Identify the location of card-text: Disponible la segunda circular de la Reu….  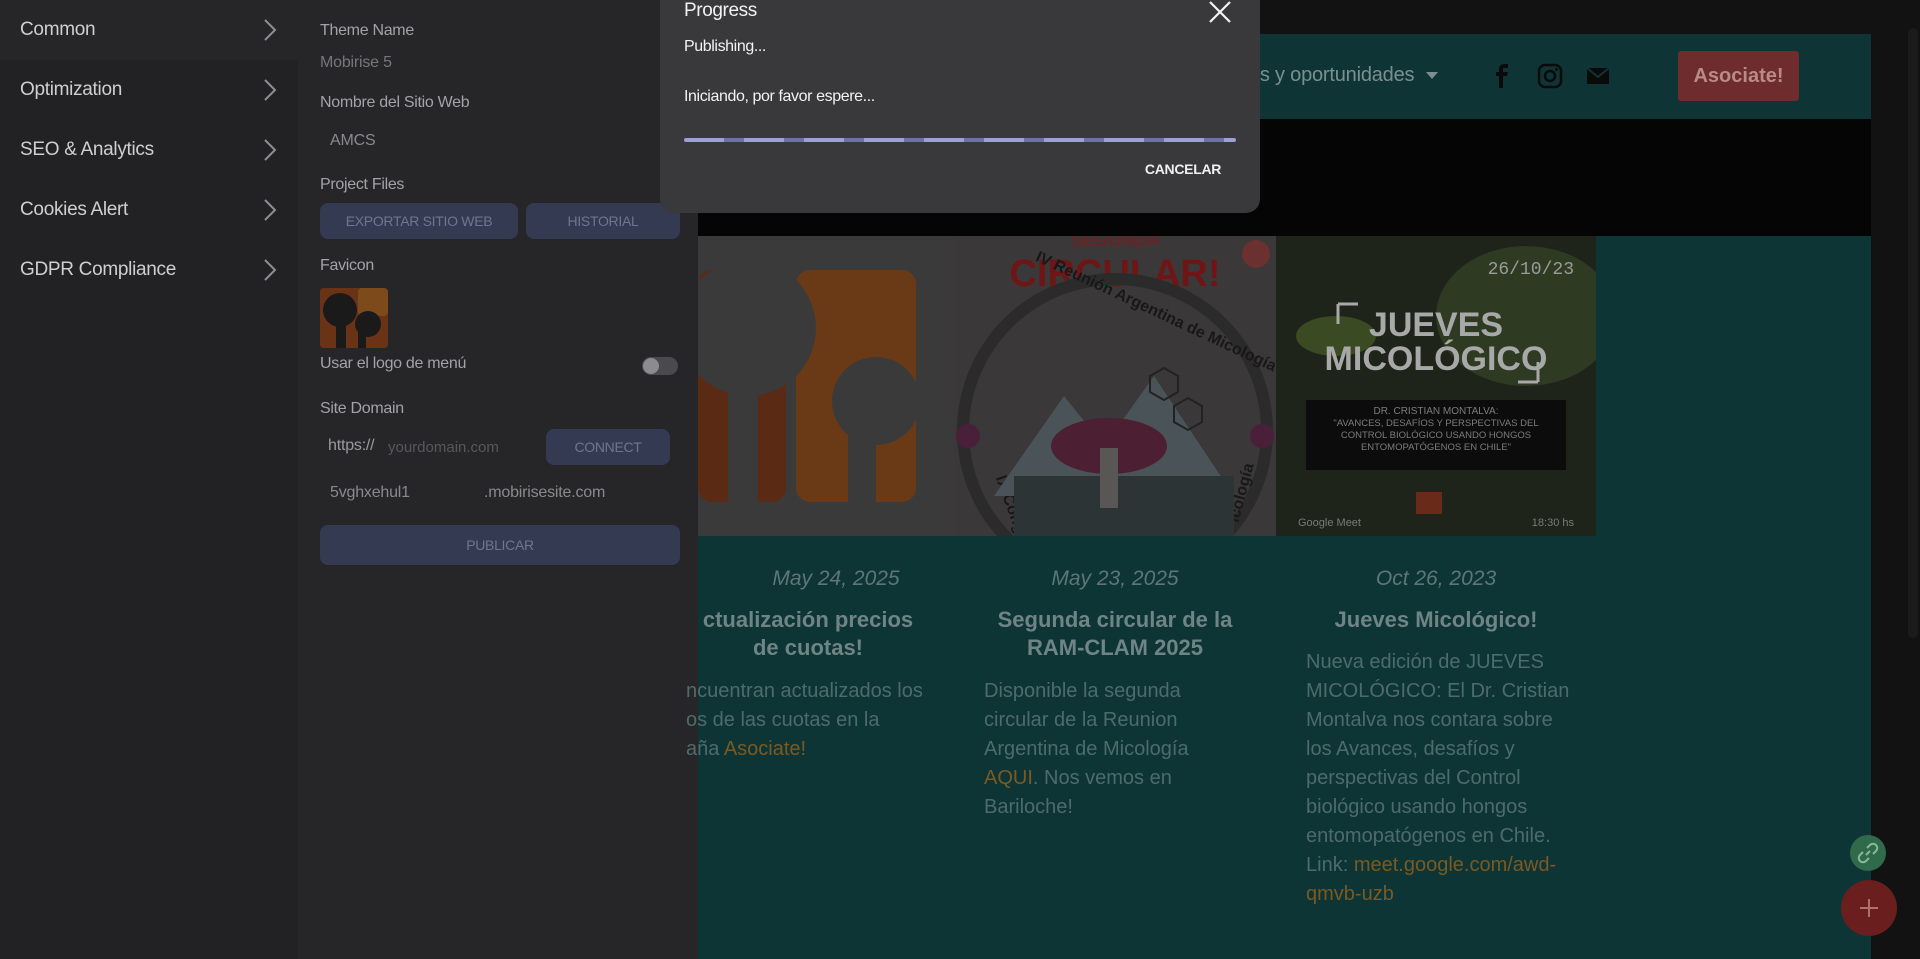
(1115, 749).